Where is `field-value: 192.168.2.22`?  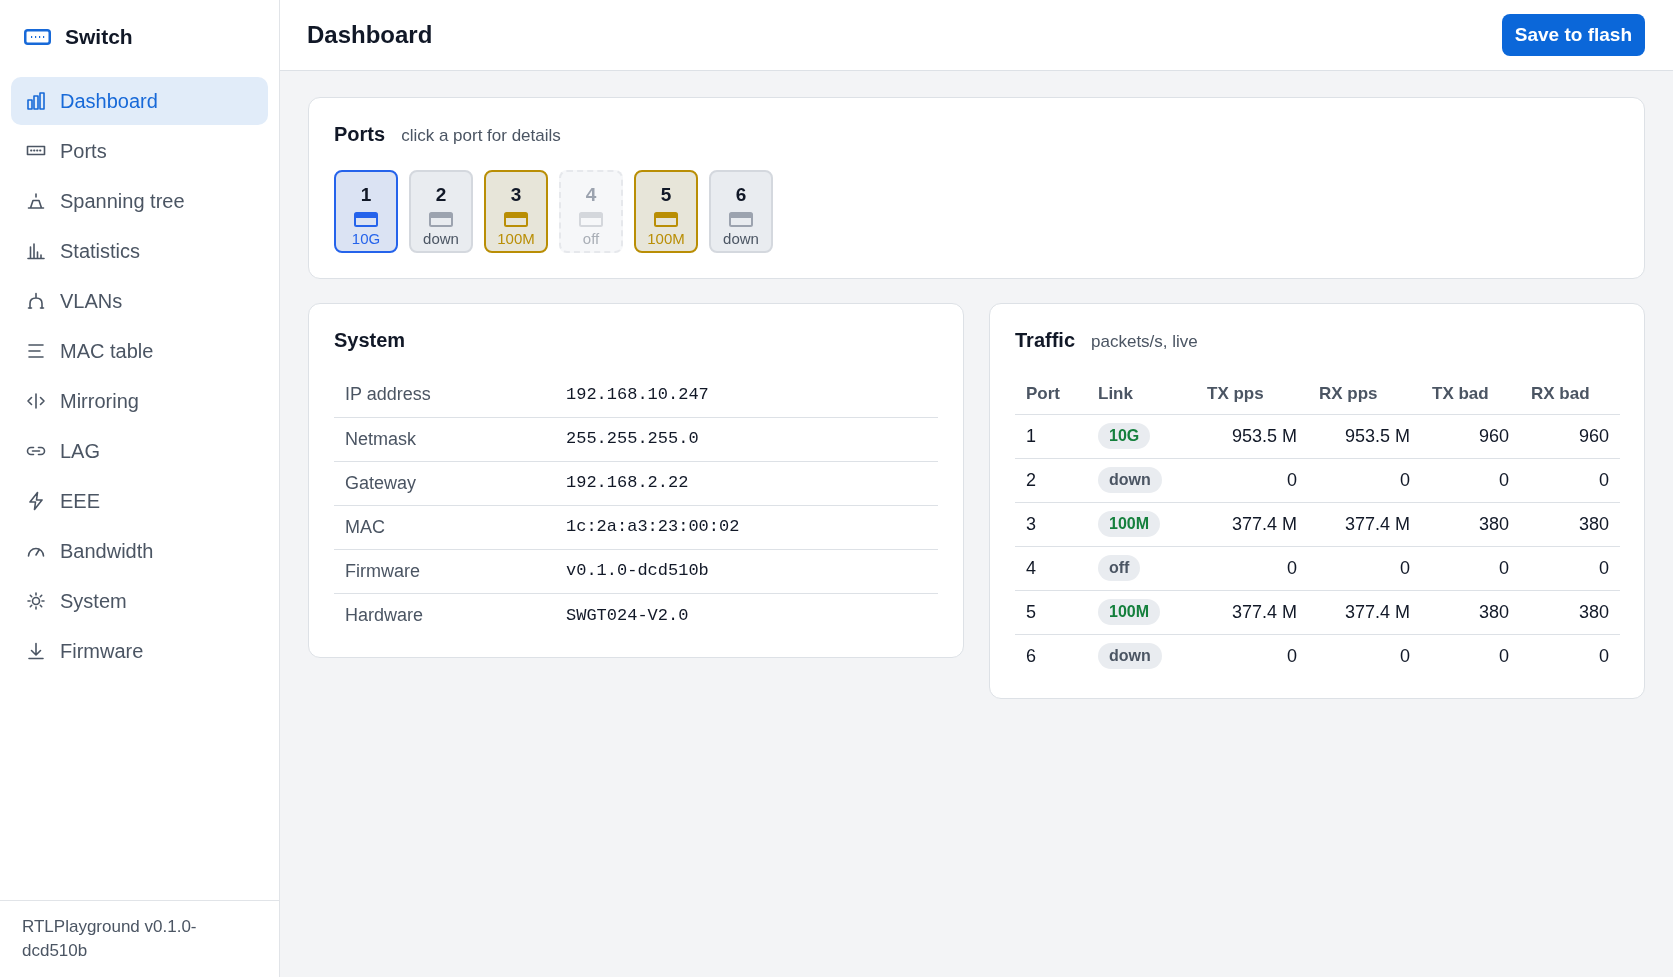 field-value: 192.168.2.22 is located at coordinates (746, 483).